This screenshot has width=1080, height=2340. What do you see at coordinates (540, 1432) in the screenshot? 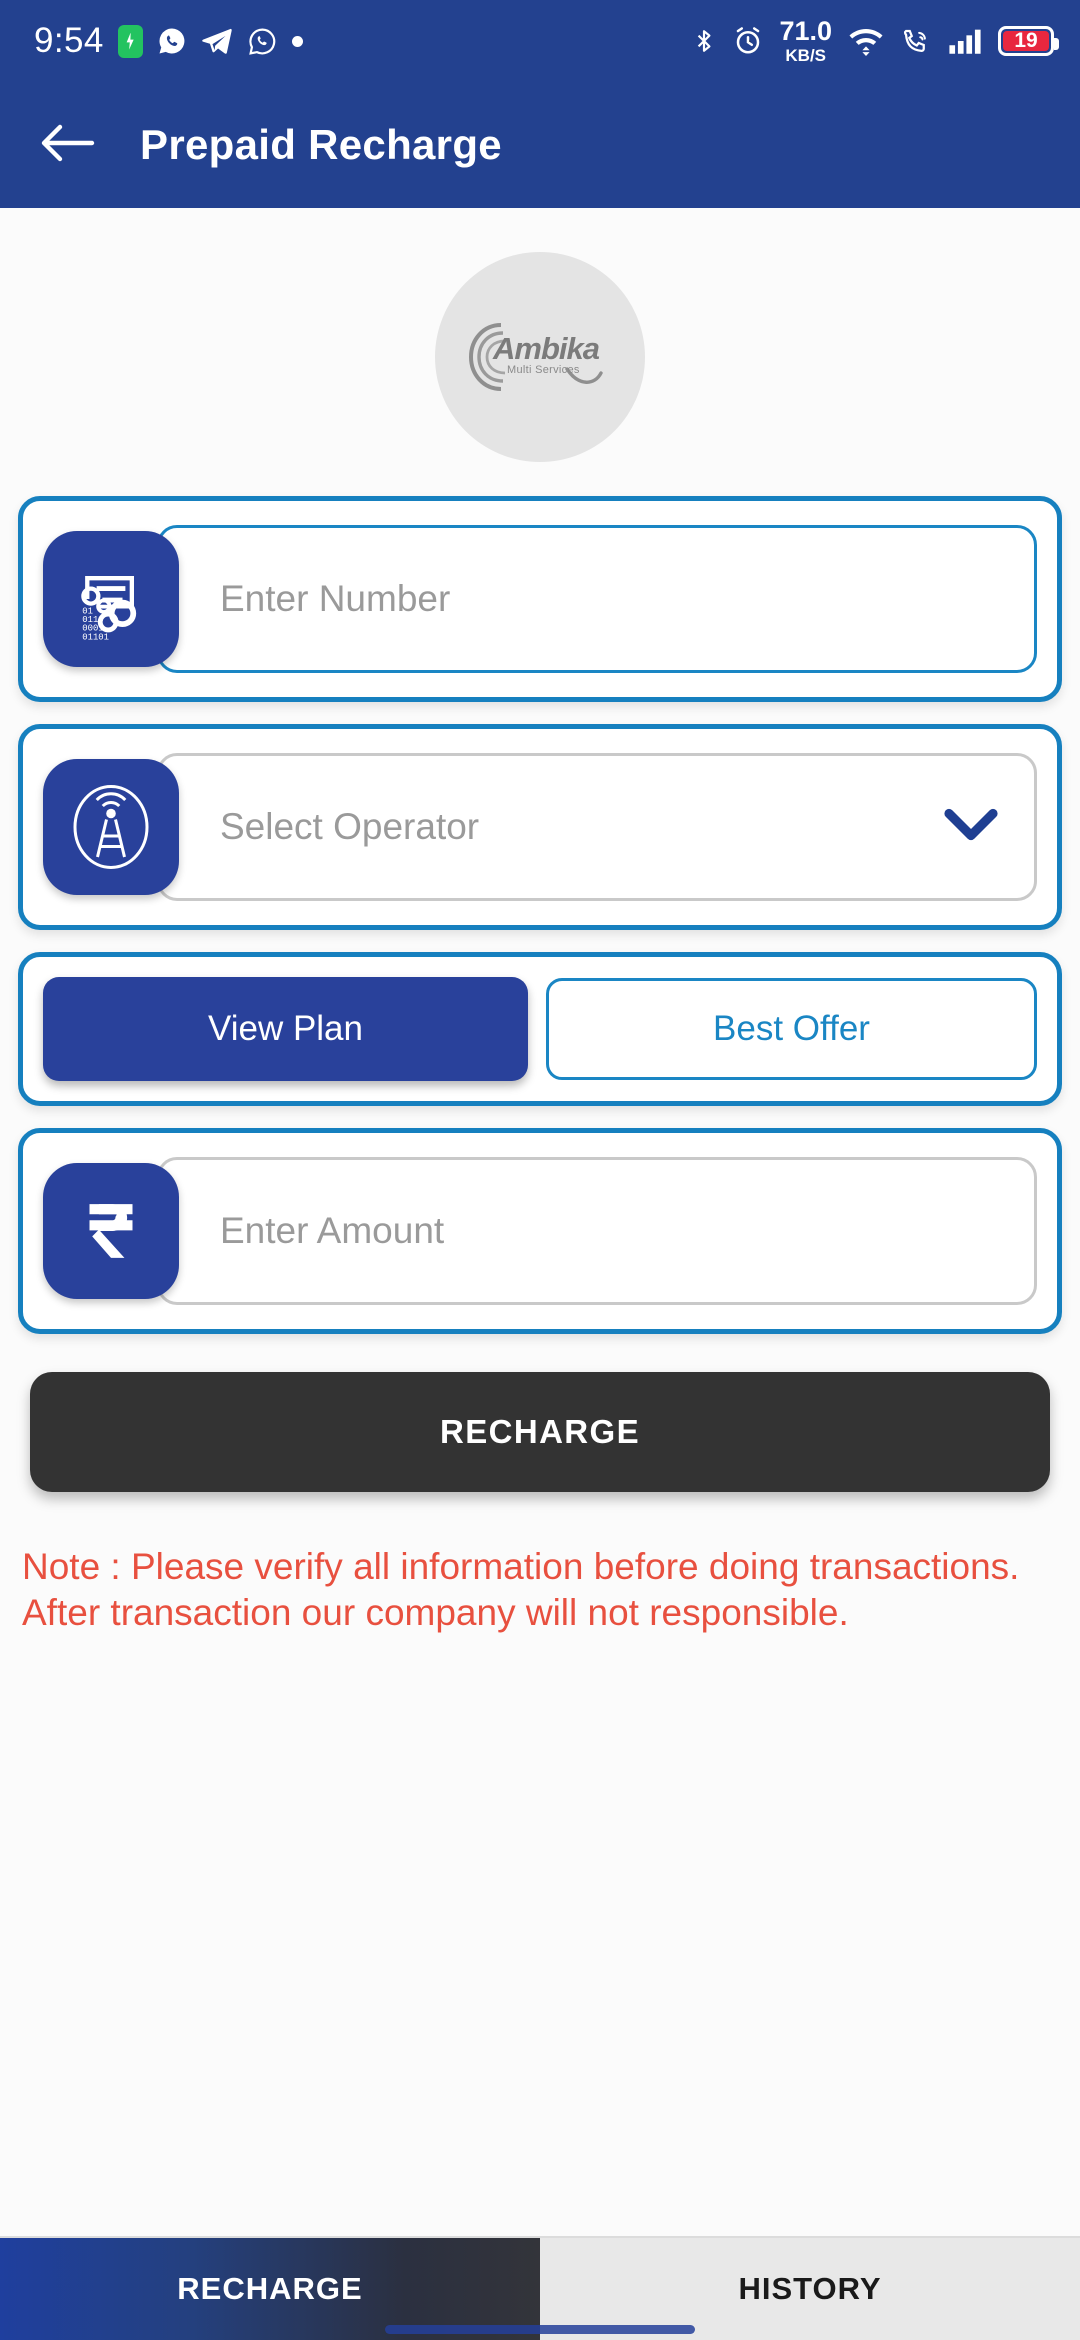
I see `recharge-submit-button: RECHARGE` at bounding box center [540, 1432].